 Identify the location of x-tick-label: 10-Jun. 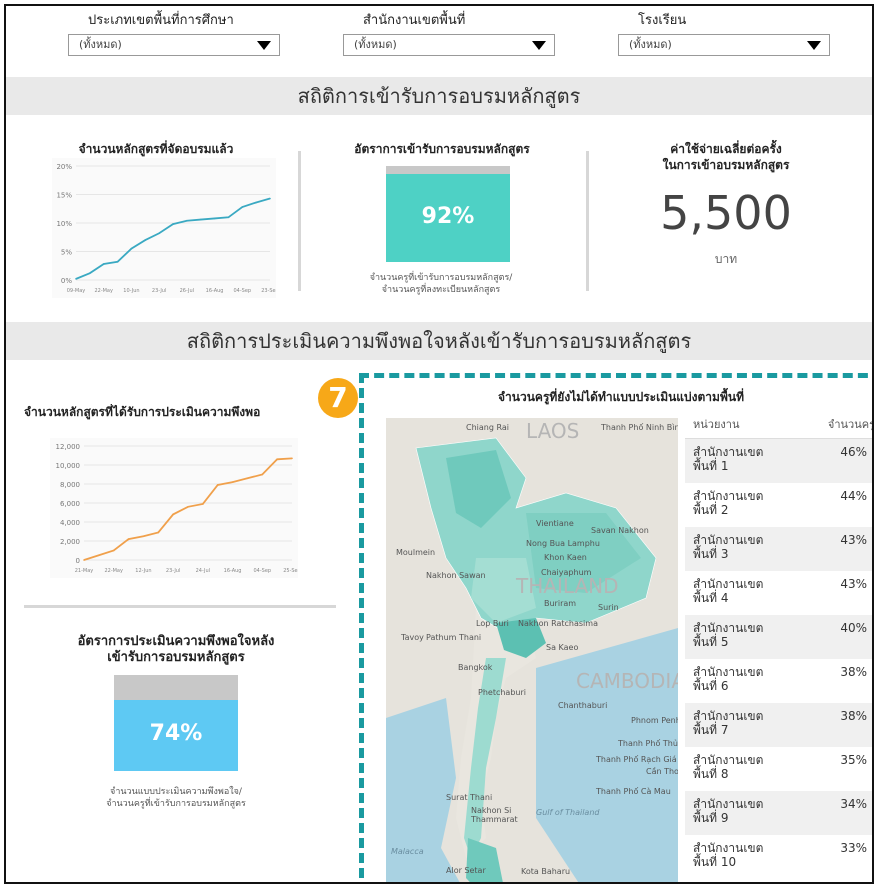
(131, 291).